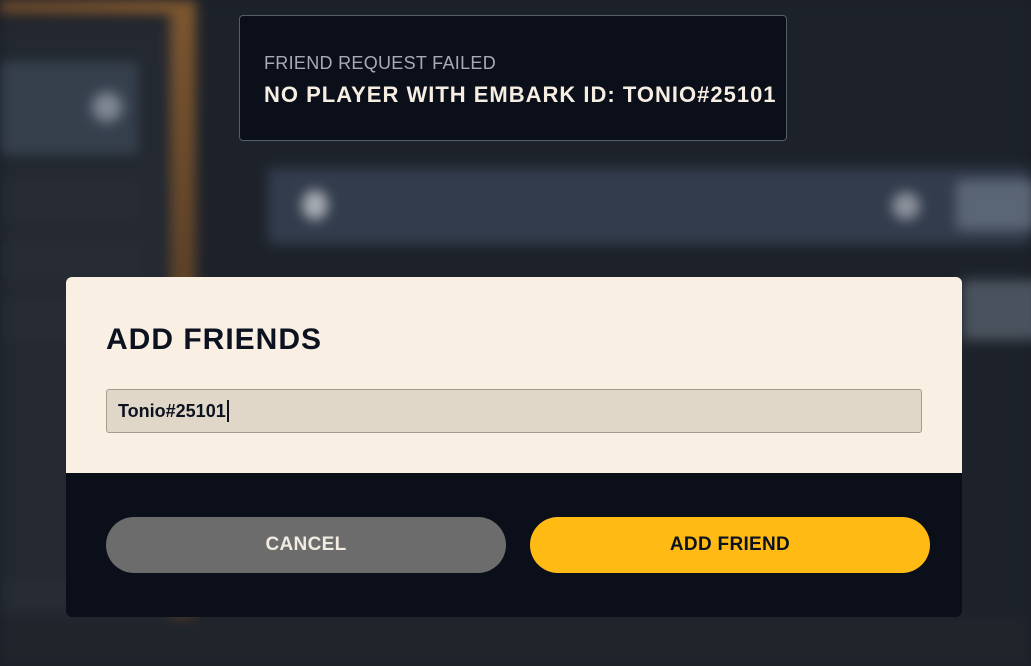 This screenshot has width=1031, height=666. What do you see at coordinates (107, 107) in the screenshot?
I see `background-close-icon` at bounding box center [107, 107].